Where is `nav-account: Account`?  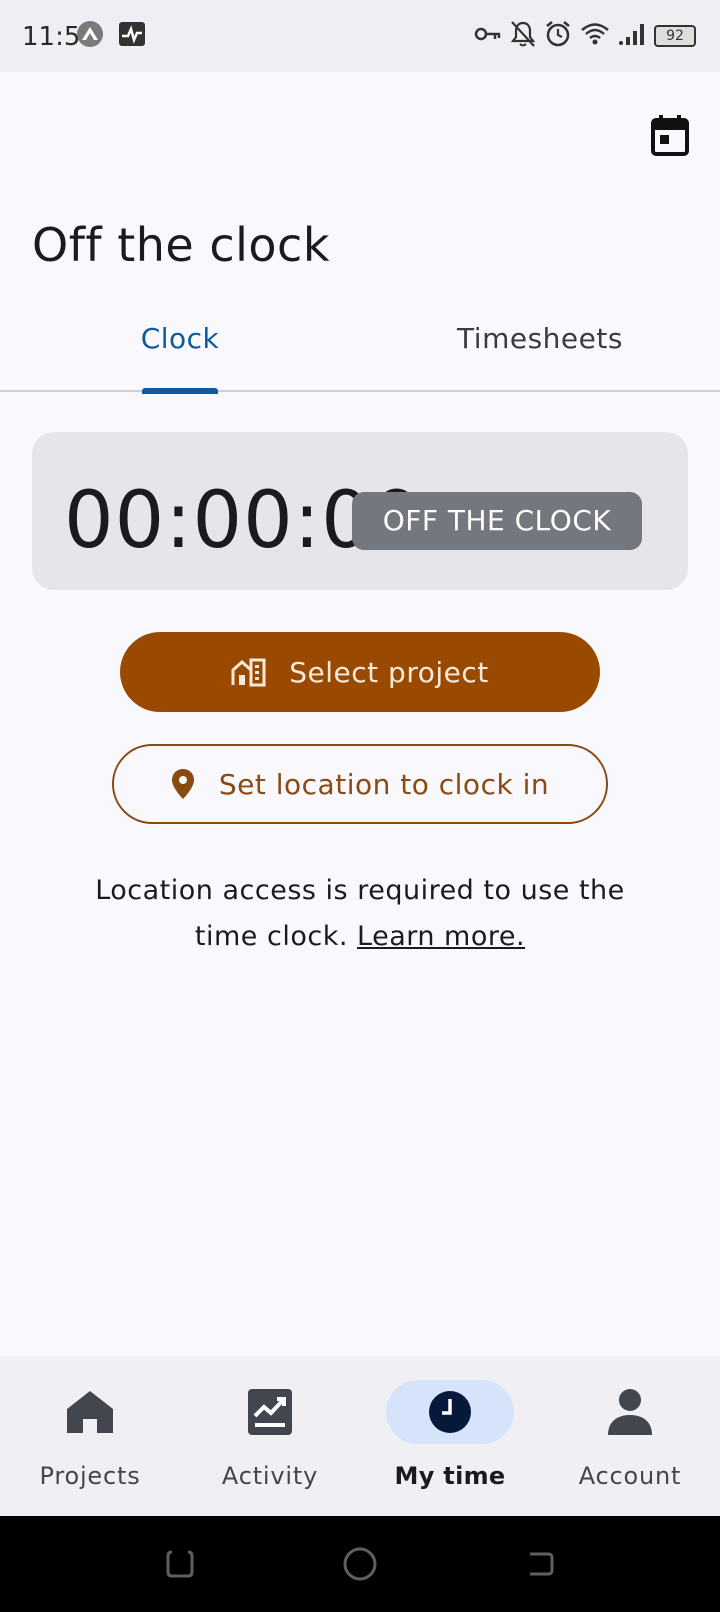
nav-account: Account is located at coordinates (630, 1436).